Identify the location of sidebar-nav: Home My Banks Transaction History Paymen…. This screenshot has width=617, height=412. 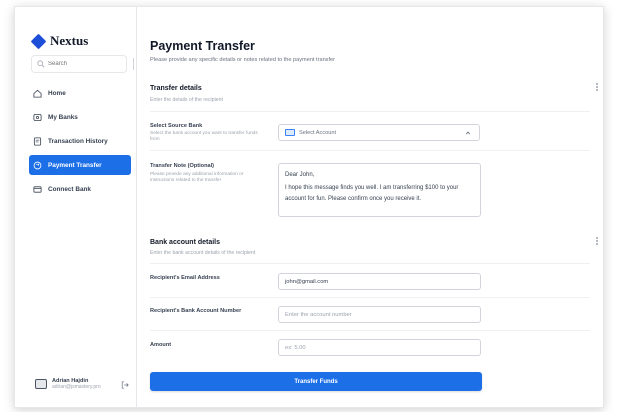
(80, 143).